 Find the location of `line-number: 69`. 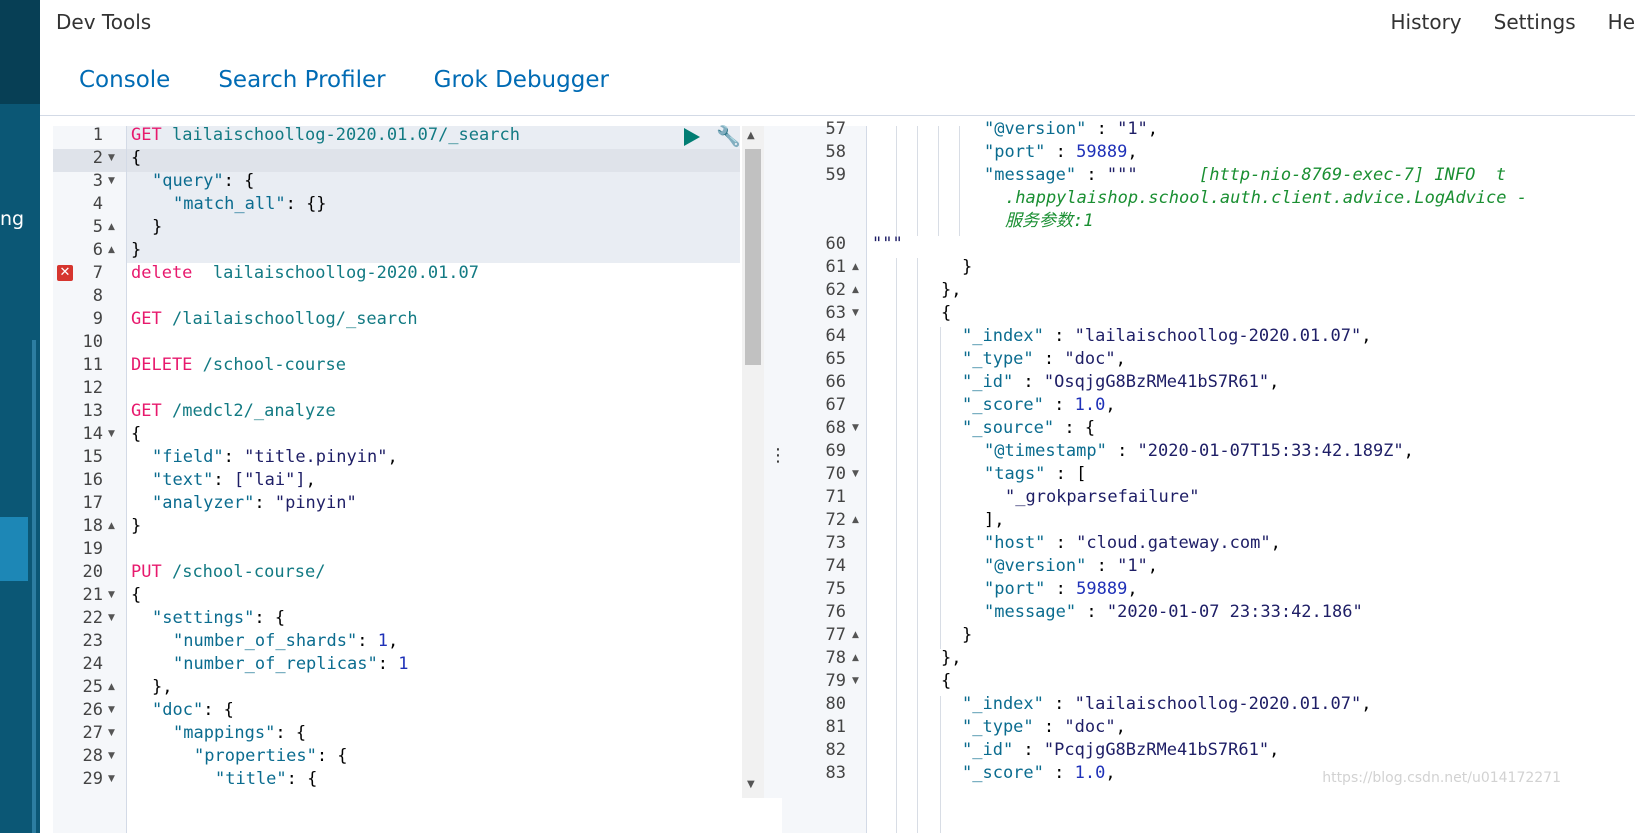

line-number: 69 is located at coordinates (835, 451).